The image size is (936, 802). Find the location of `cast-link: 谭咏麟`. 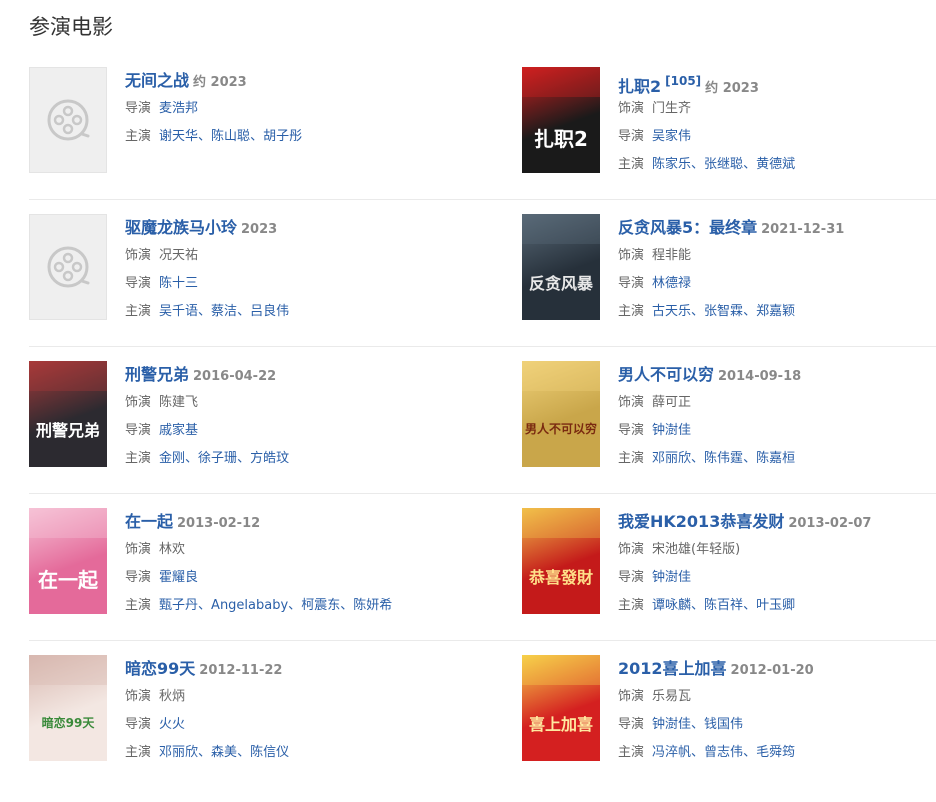

cast-link: 谭咏麟 is located at coordinates (671, 605).